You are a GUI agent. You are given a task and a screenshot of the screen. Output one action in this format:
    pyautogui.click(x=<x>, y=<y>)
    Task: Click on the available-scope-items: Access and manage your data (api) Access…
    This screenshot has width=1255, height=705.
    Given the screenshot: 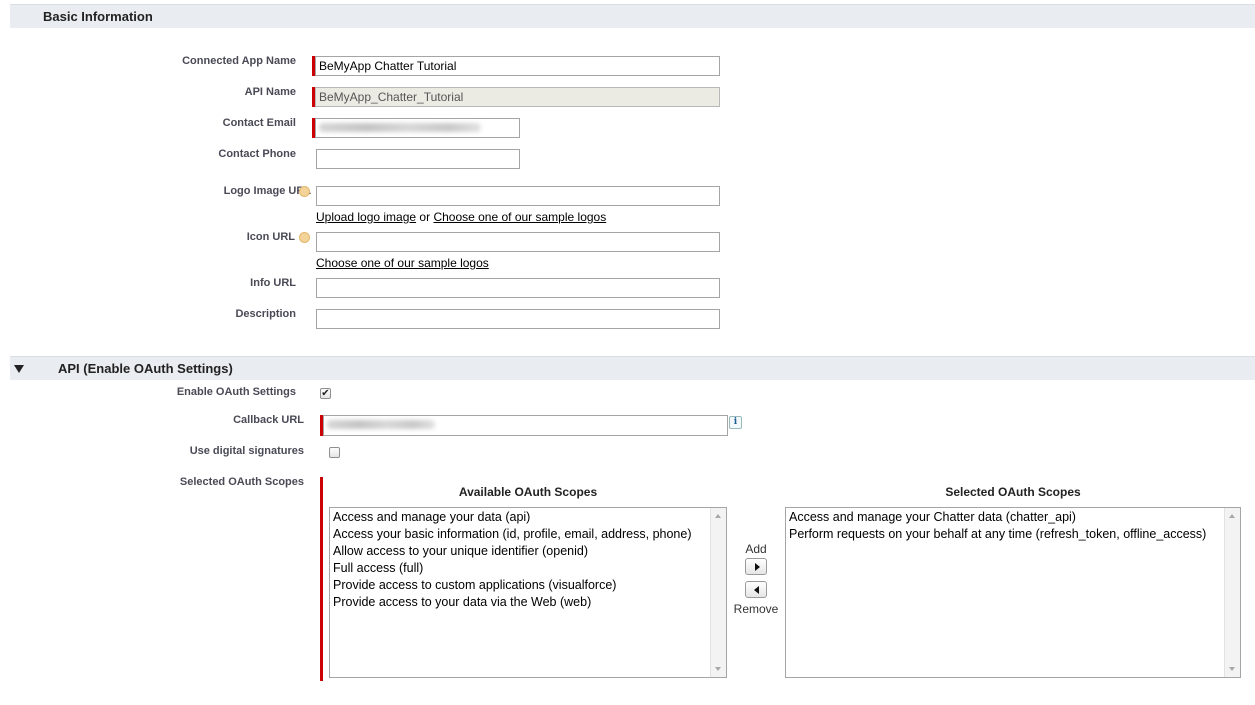 What is the action you would take?
    pyautogui.click(x=512, y=560)
    